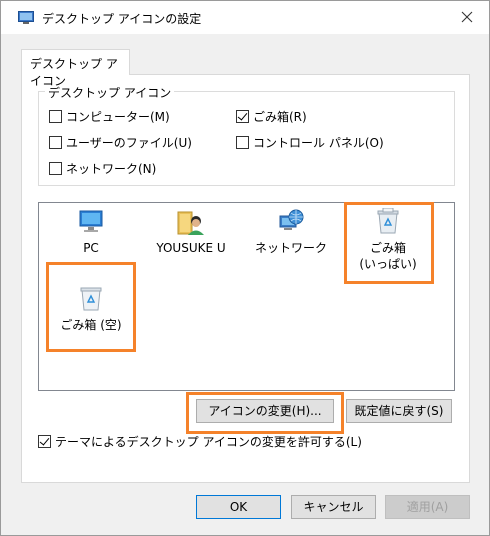 The width and height of the screenshot is (490, 536). Describe the element at coordinates (129, 142) in the screenshot. I see `checkbox-label: ユーザーのファイル(U)` at that location.